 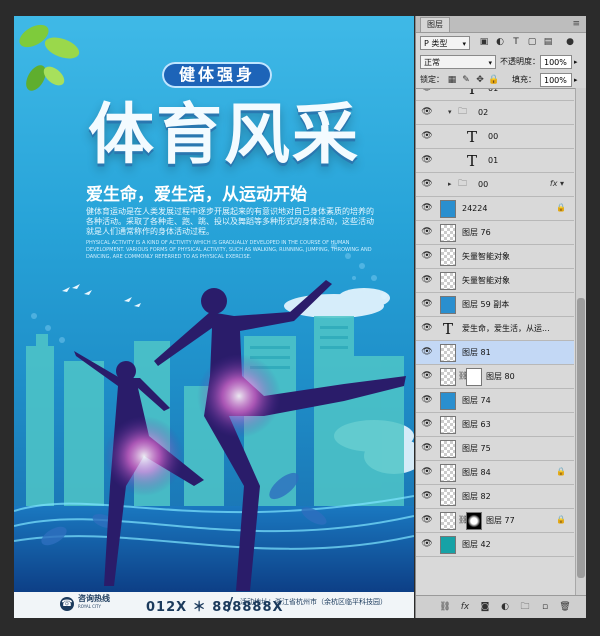 What do you see at coordinates (495, 473) in the screenshot?
I see `layer-row: 👁 图层 84 🔒` at bounding box center [495, 473].